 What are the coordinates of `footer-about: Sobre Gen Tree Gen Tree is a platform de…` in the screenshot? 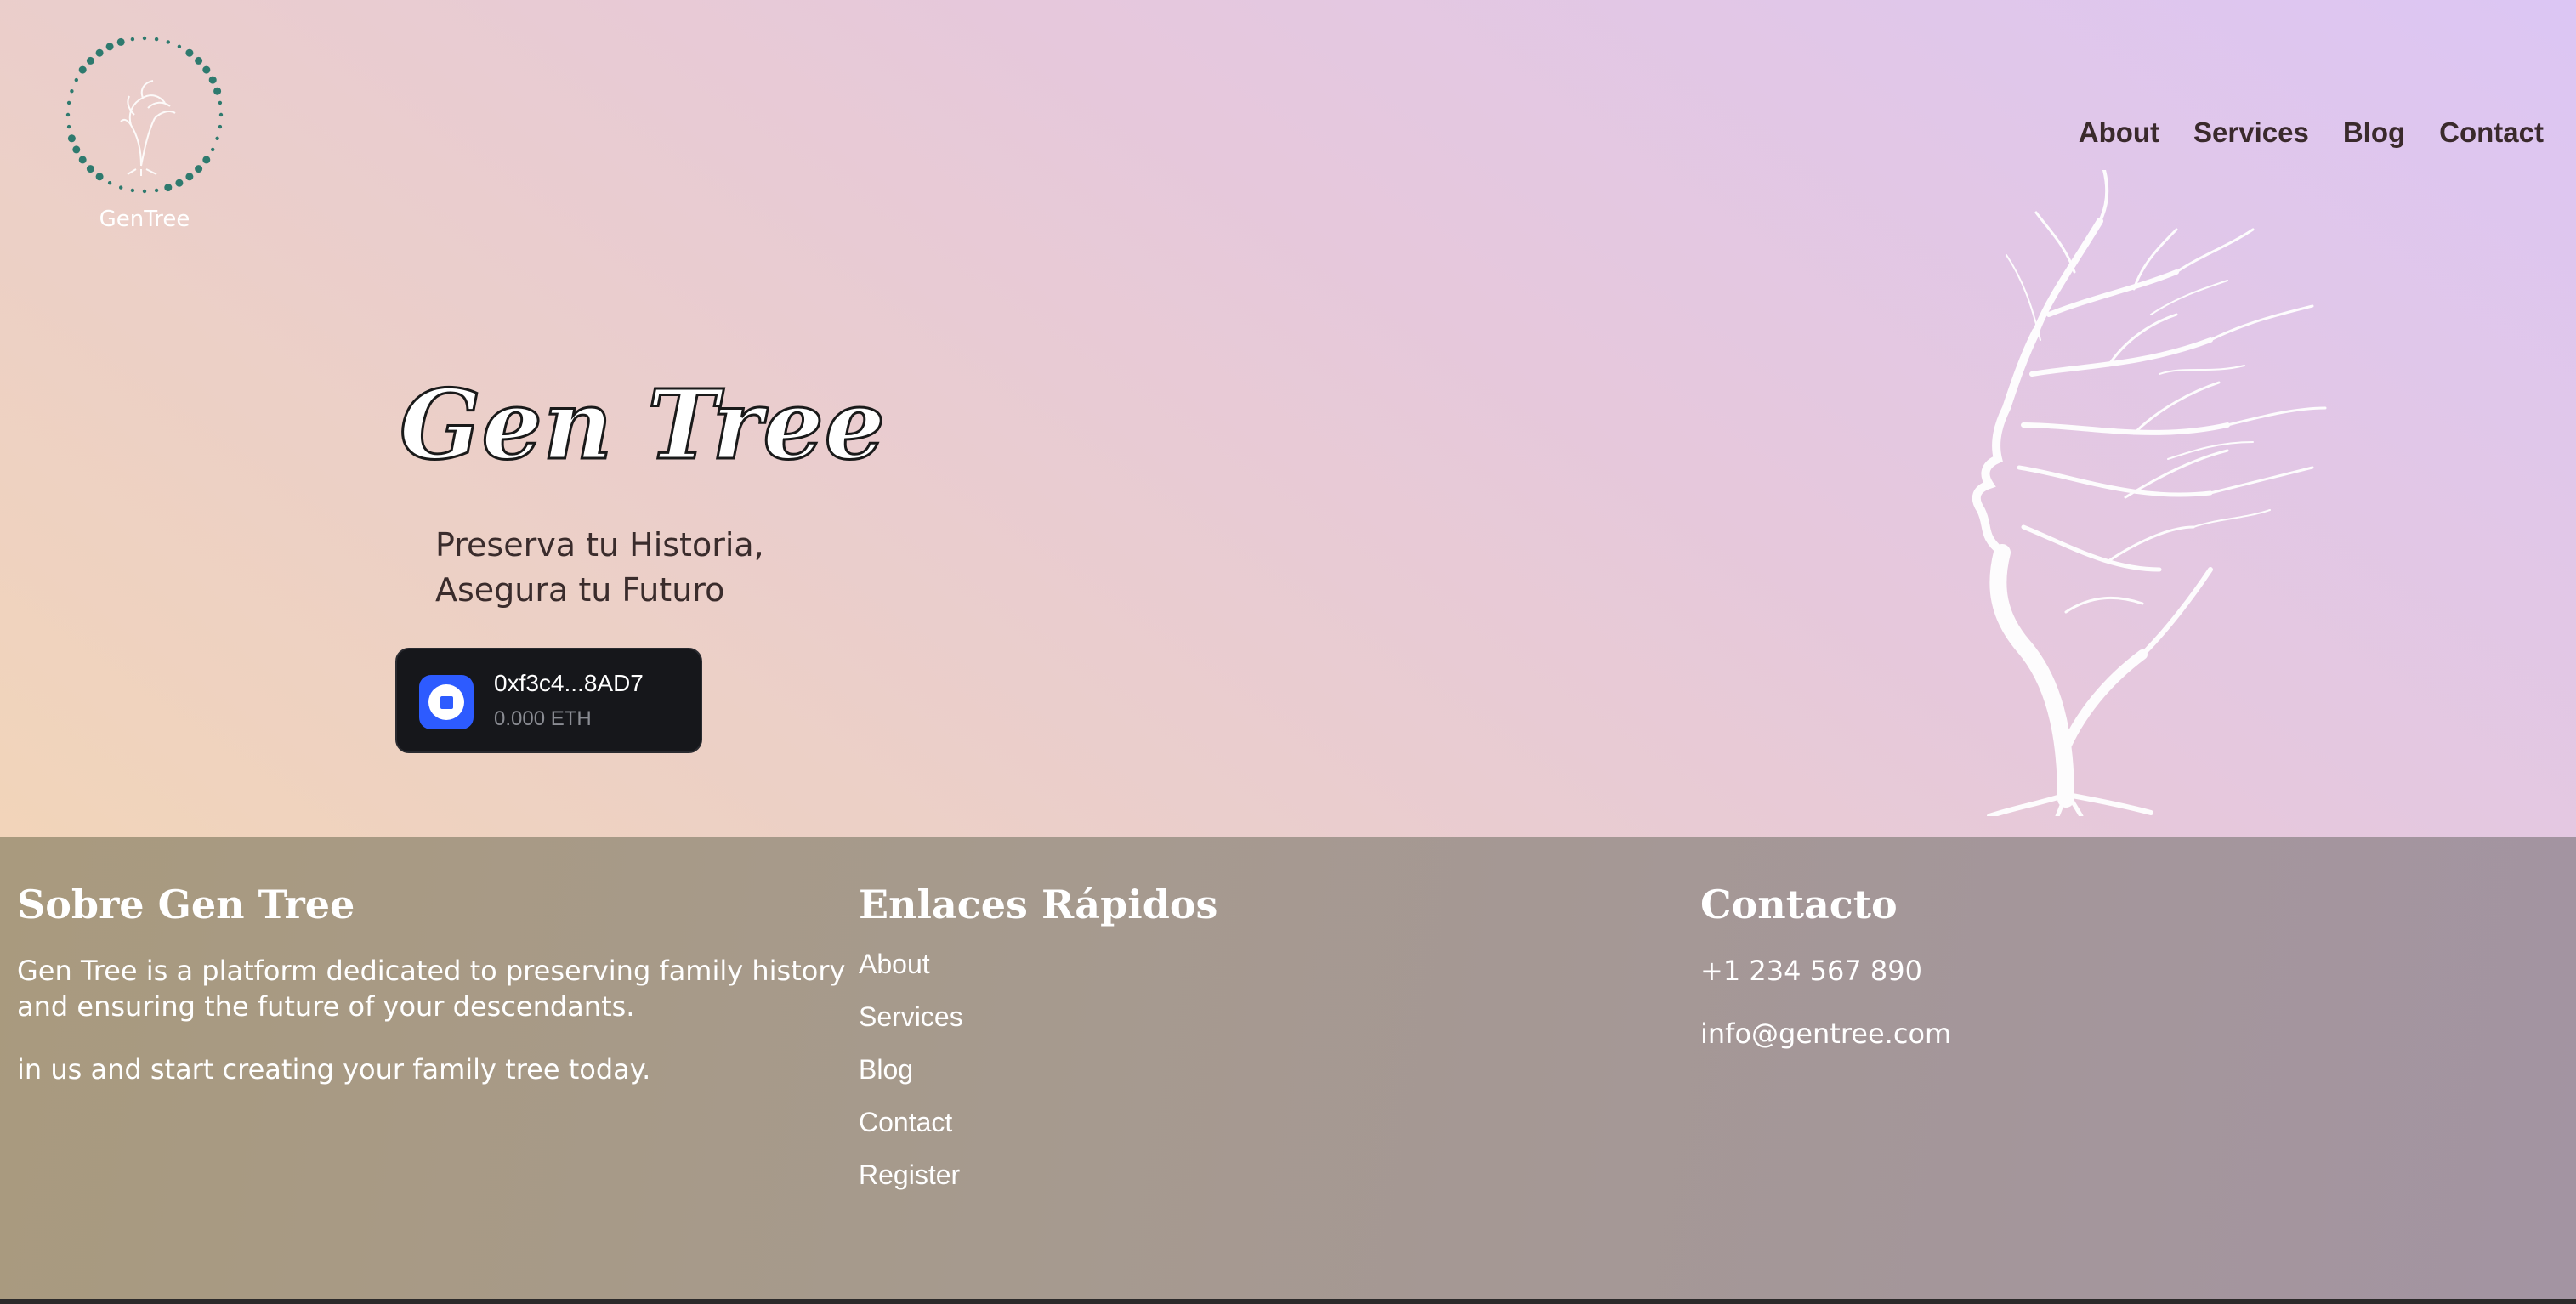 It's located at (434, 985).